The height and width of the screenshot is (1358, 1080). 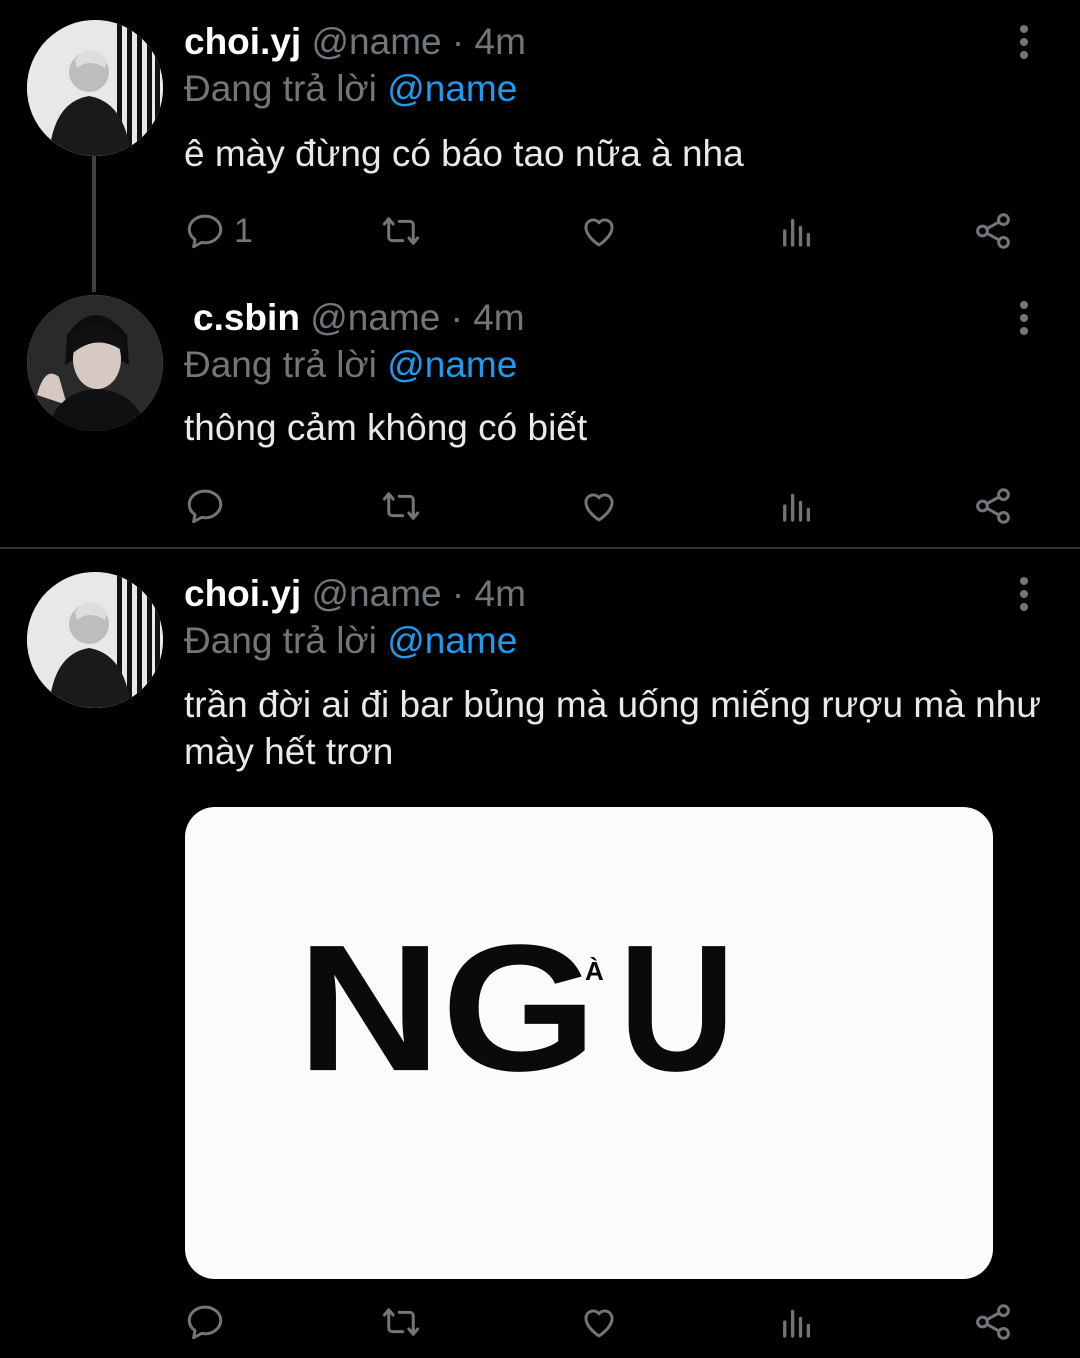 I want to click on reply-count: 1, so click(x=243, y=230).